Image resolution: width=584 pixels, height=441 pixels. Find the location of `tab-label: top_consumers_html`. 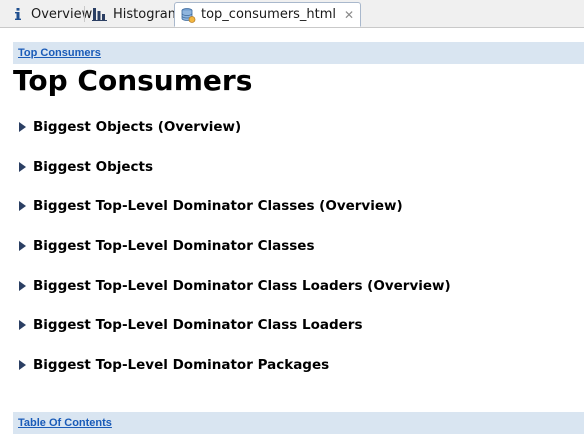

tab-label: top_consumers_html is located at coordinates (269, 14).